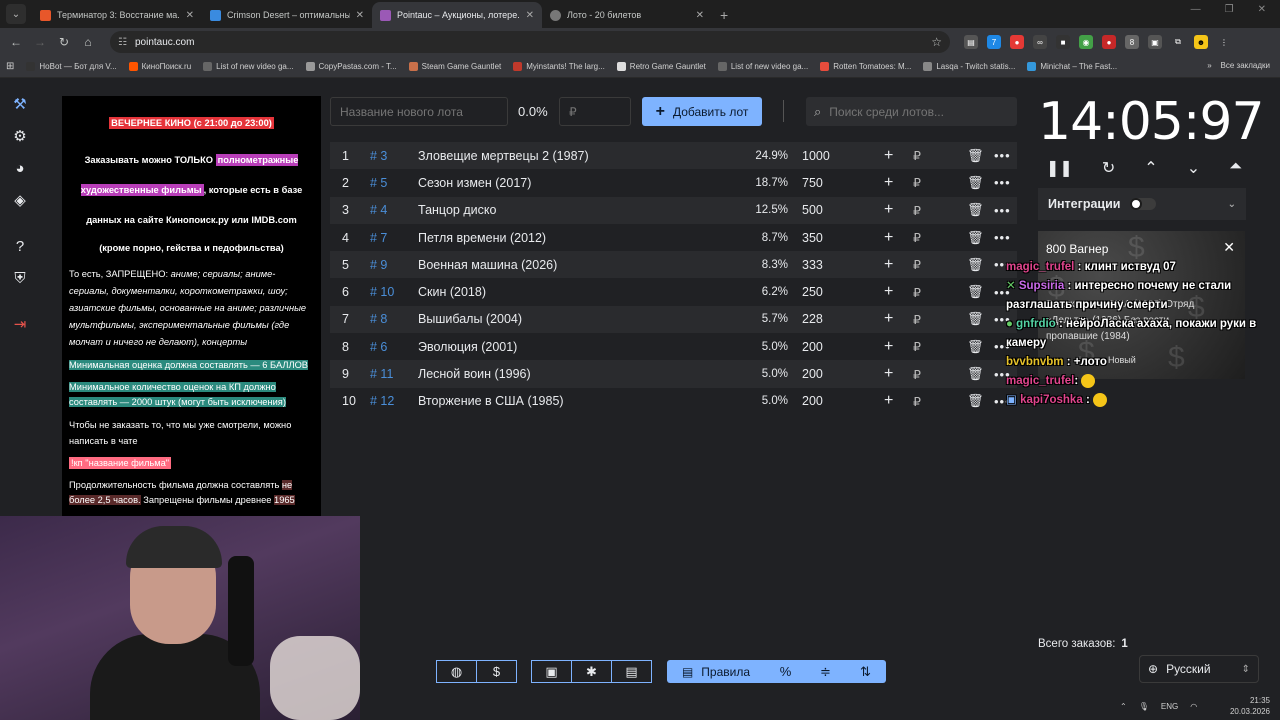  I want to click on lot-amount: 1000, so click(816, 156).